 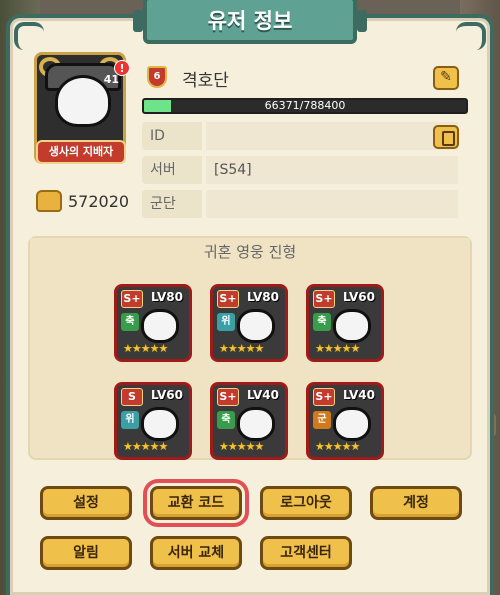 I want to click on hero-card: S LV60 위 ★★★★★, so click(x=153, y=421).